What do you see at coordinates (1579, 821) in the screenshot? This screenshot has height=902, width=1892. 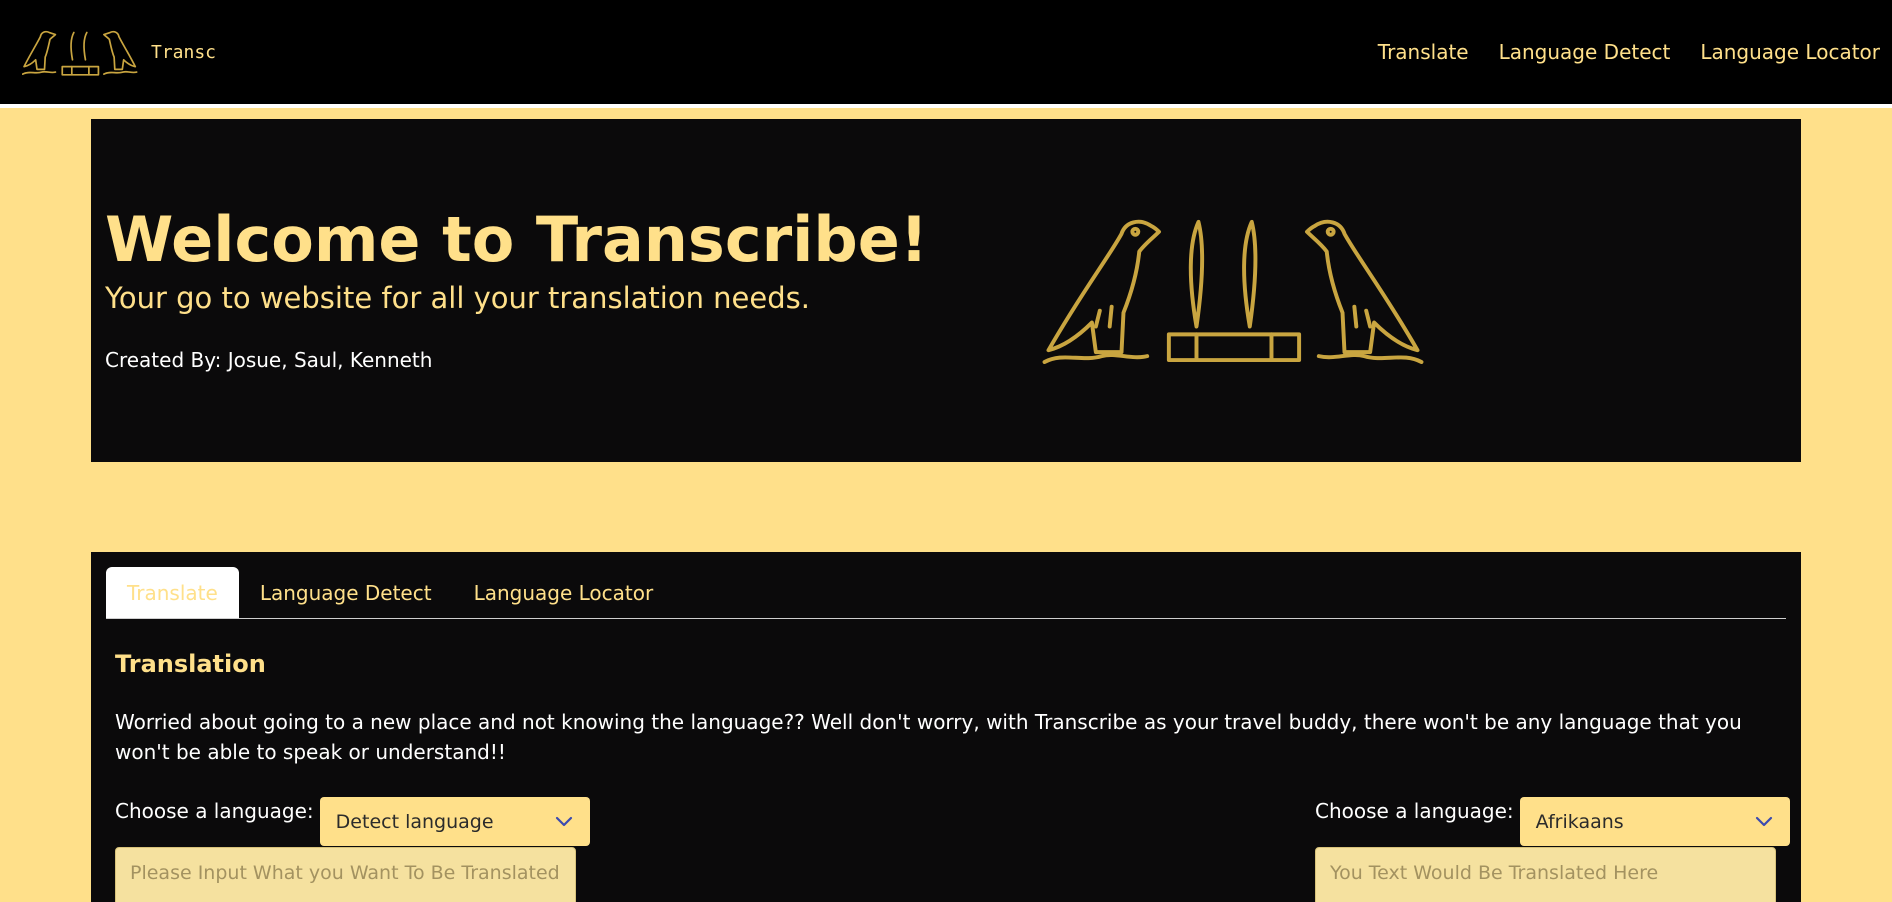 I see `target-language-value: Afrikaans` at bounding box center [1579, 821].